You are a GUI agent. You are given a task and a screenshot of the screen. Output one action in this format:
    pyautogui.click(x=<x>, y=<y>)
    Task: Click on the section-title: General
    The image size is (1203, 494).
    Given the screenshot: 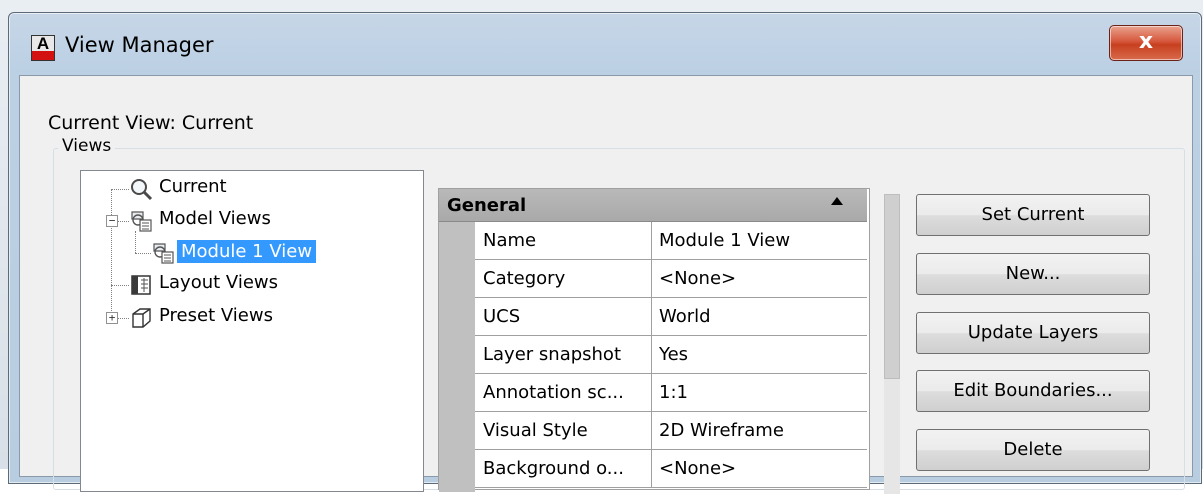 What is the action you would take?
    pyautogui.click(x=487, y=205)
    